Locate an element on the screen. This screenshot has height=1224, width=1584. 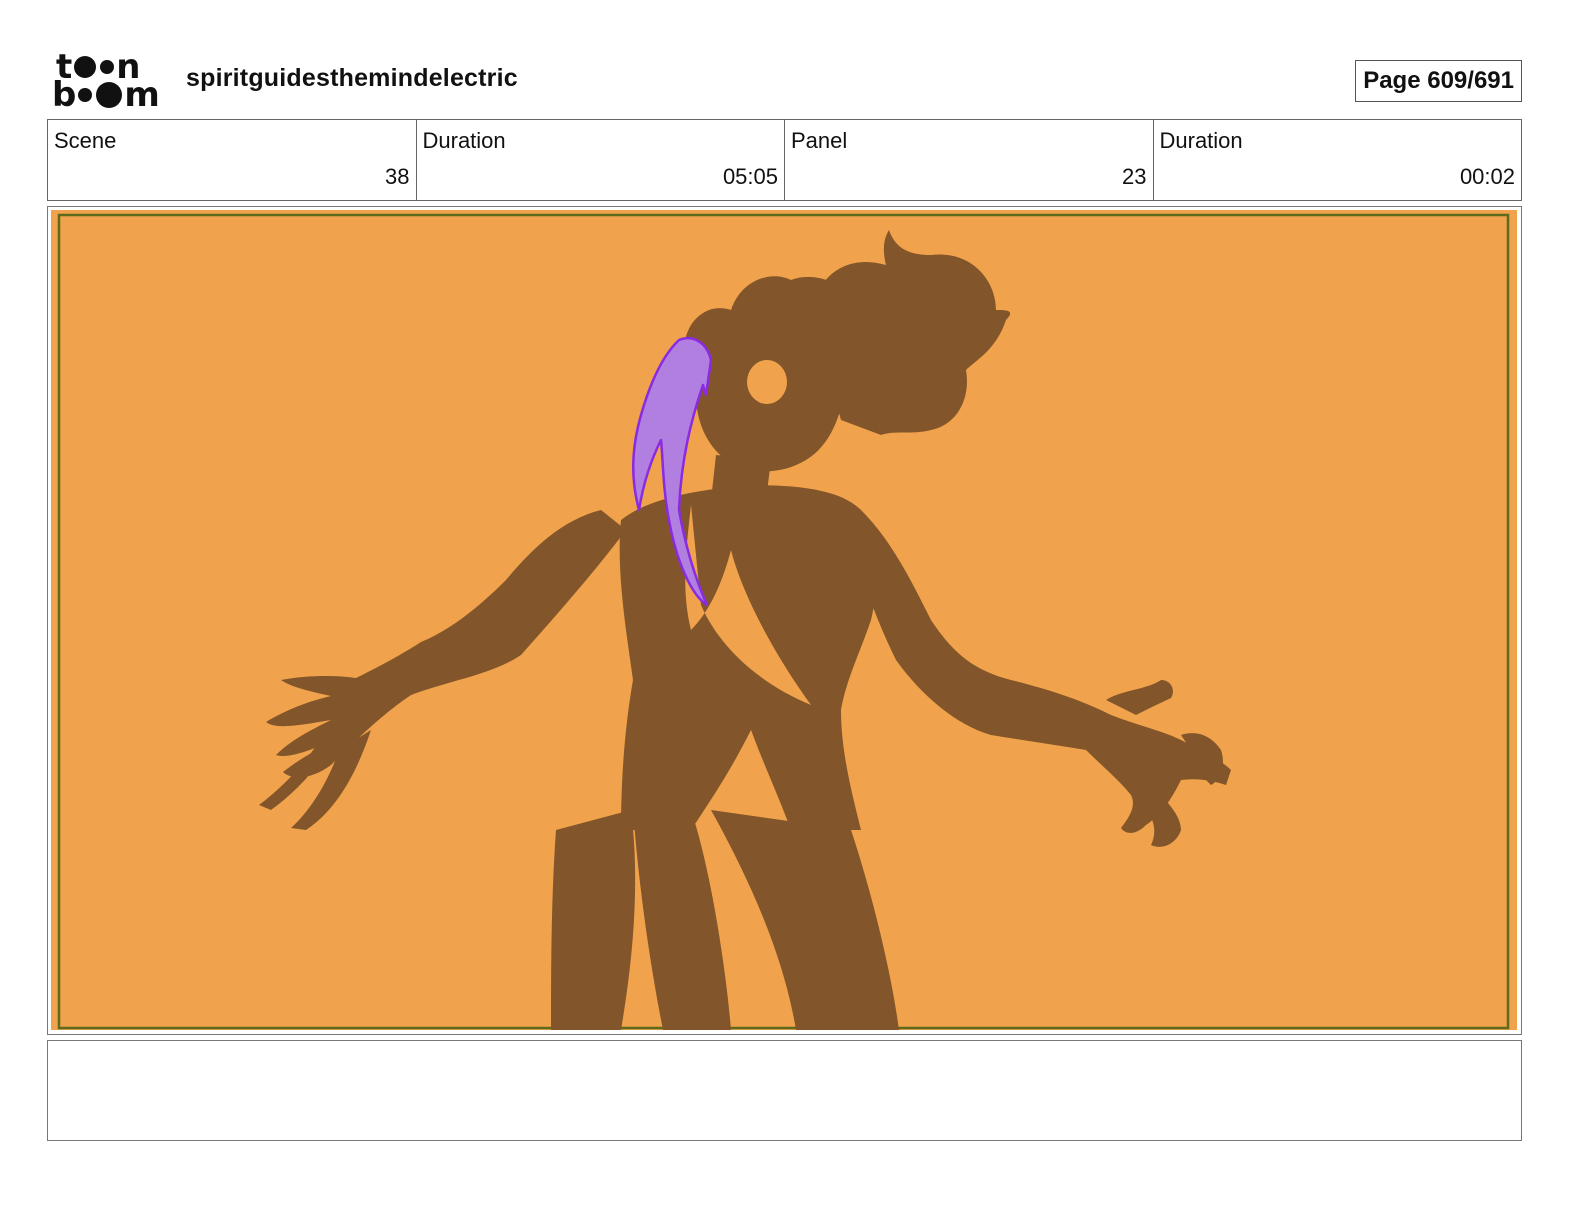
eye-highlight is located at coordinates (767, 382).